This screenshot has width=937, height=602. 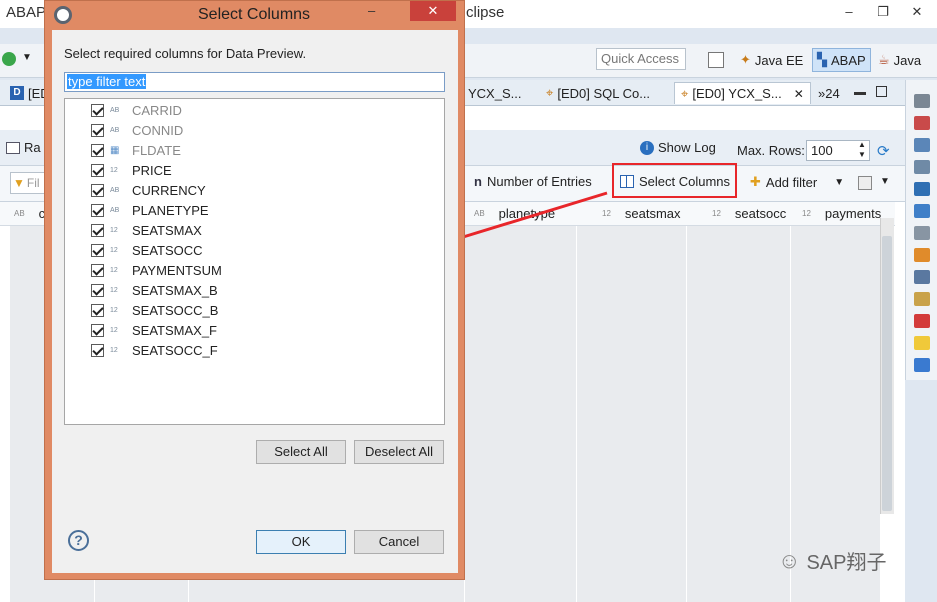 What do you see at coordinates (887, 373) in the screenshot?
I see `scrollbar-thumb` at bounding box center [887, 373].